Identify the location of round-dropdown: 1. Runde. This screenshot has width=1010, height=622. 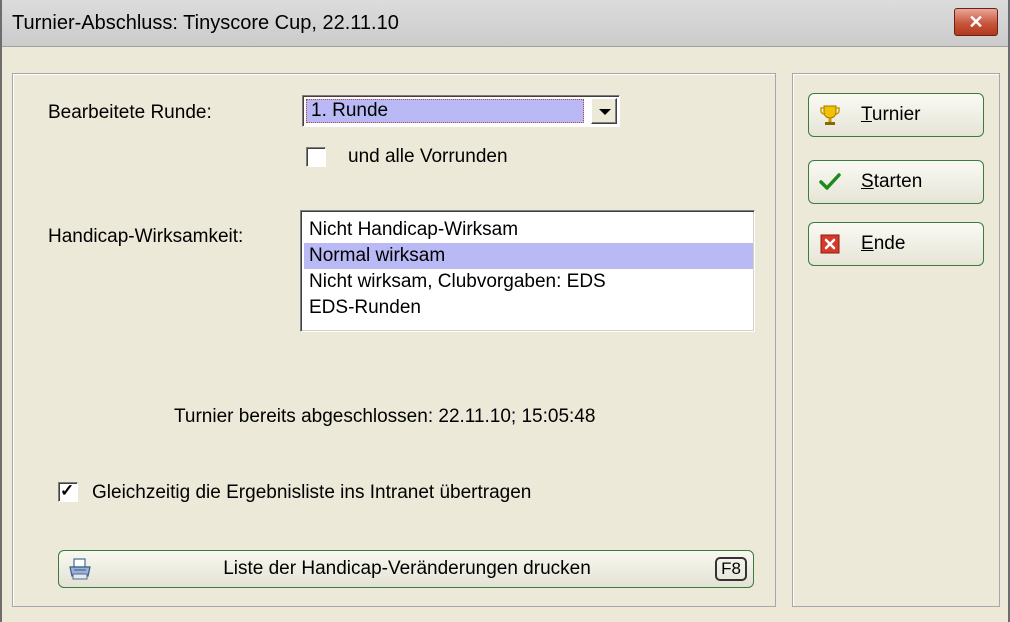
(461, 111).